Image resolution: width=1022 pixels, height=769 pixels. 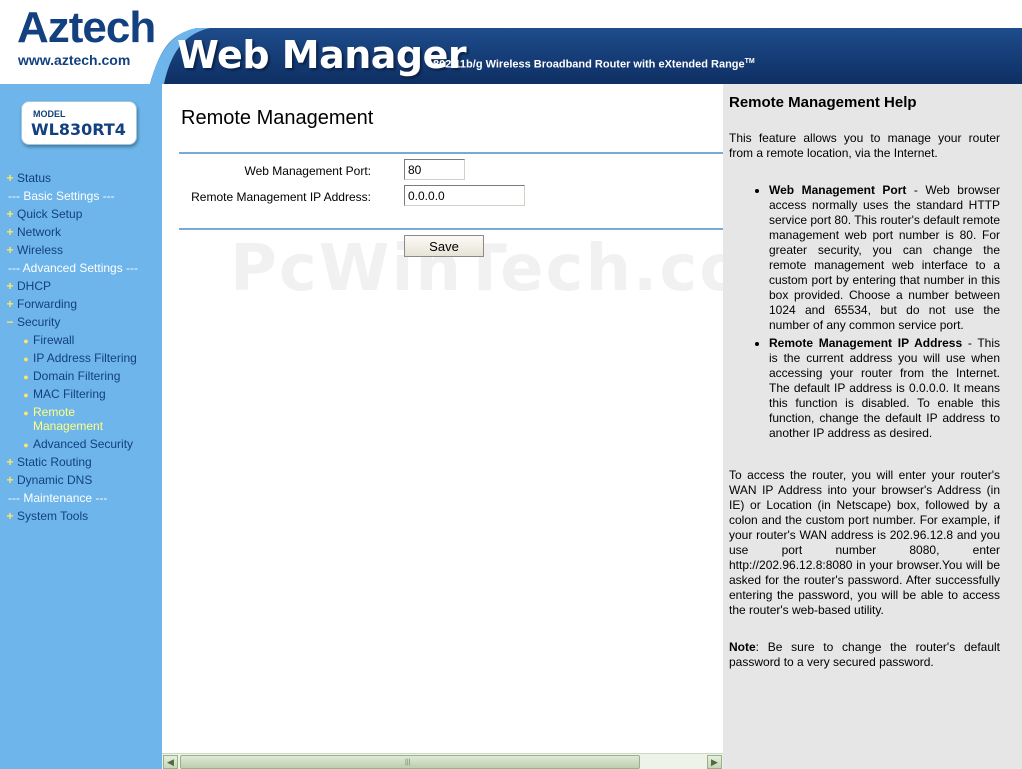 I want to click on section-basic-settings: --- Basic Settings ---, so click(x=61, y=196).